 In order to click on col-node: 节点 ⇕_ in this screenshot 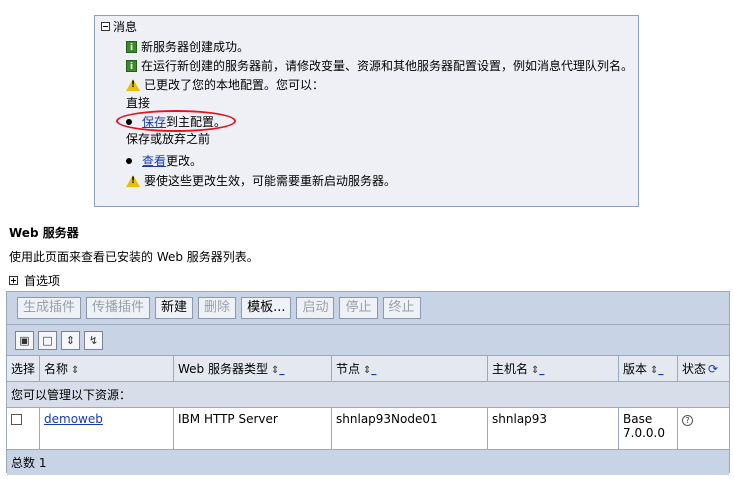, I will do `click(410, 369)`.